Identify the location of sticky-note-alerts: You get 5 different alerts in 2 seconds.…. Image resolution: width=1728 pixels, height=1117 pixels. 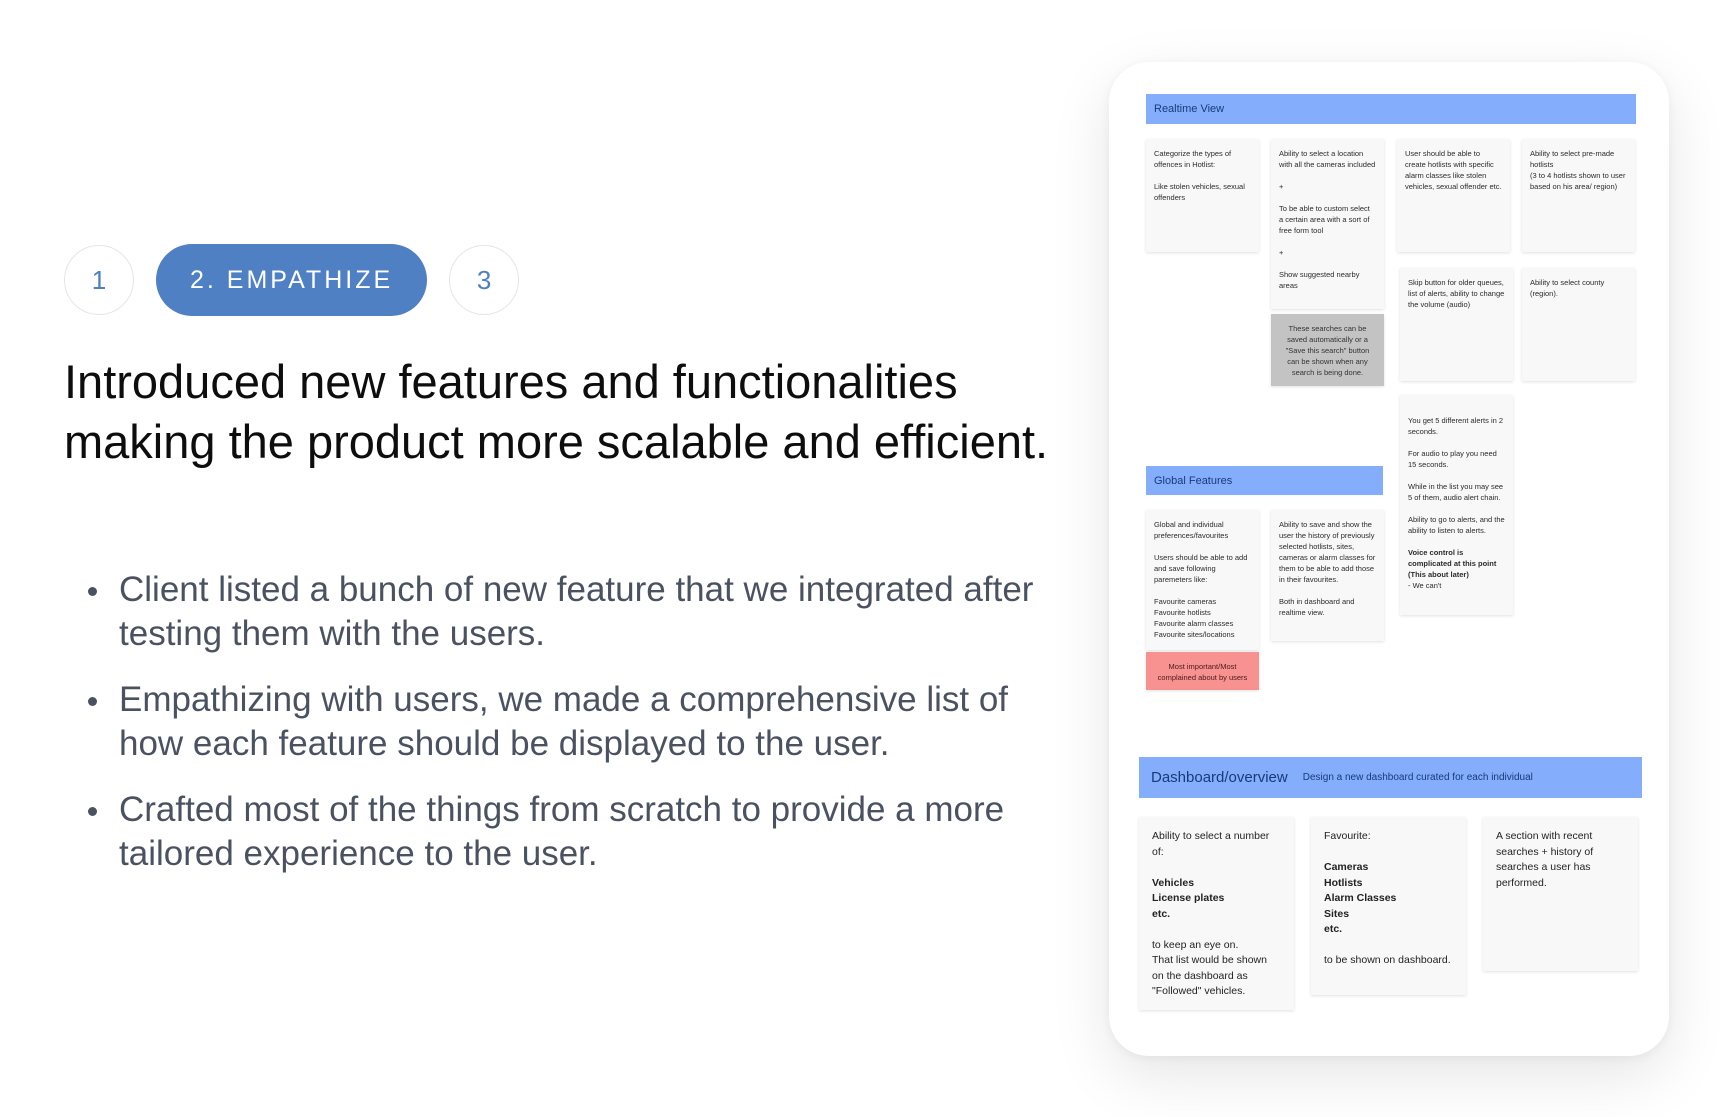
(1456, 505).